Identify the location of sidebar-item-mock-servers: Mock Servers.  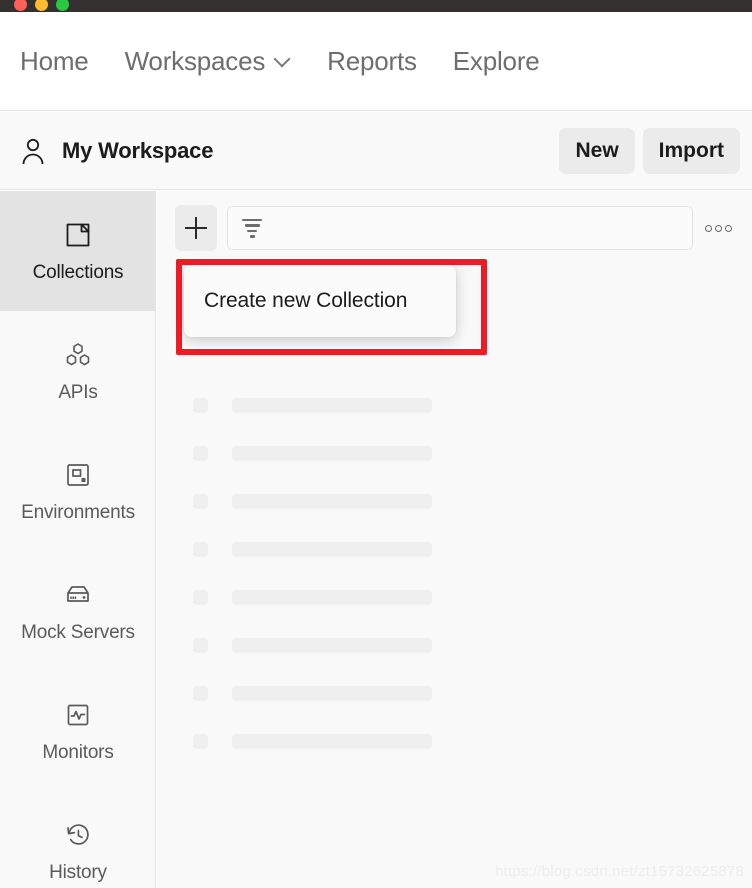
(77, 611).